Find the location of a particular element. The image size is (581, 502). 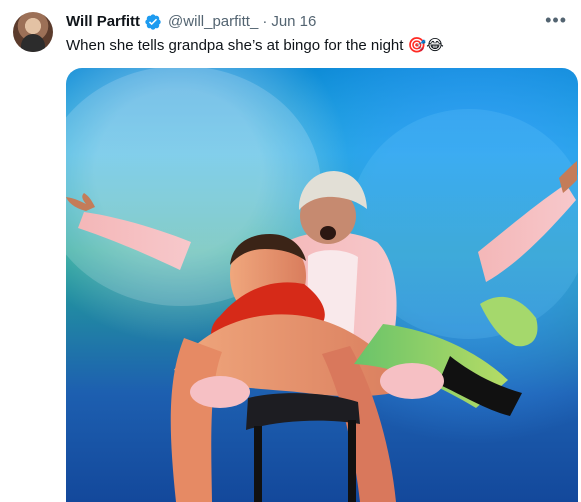

performer-left-arm is located at coordinates (196, 420).